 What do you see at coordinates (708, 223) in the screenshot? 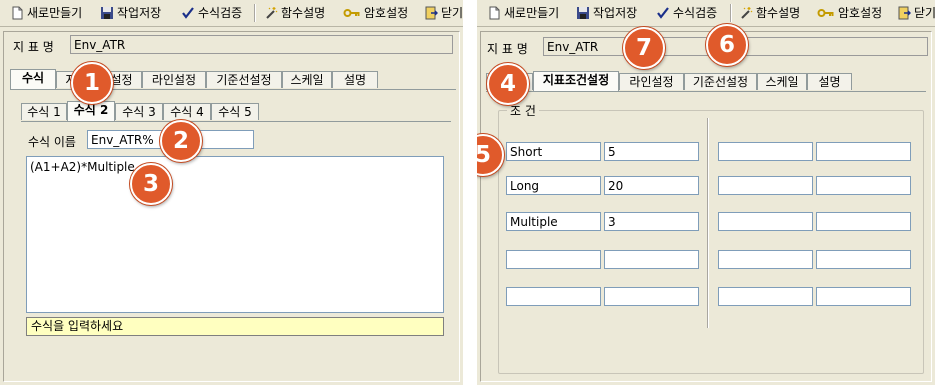
I see `conditions-divider` at bounding box center [708, 223].